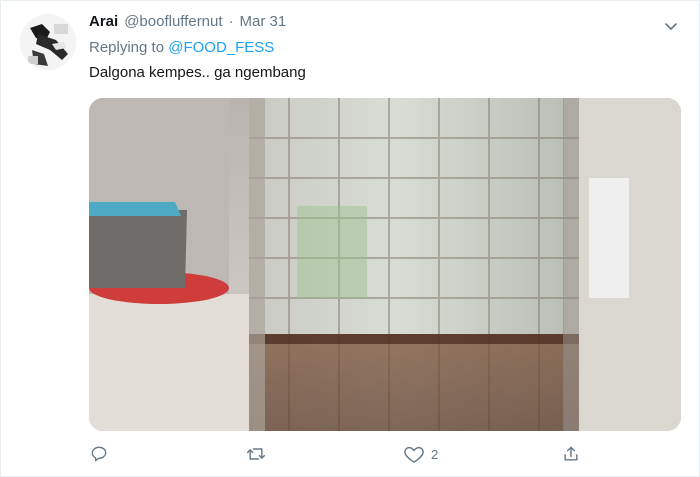 The image size is (700, 477). I want to click on replying-to-handle-link: @FOOD_FESS, so click(221, 47).